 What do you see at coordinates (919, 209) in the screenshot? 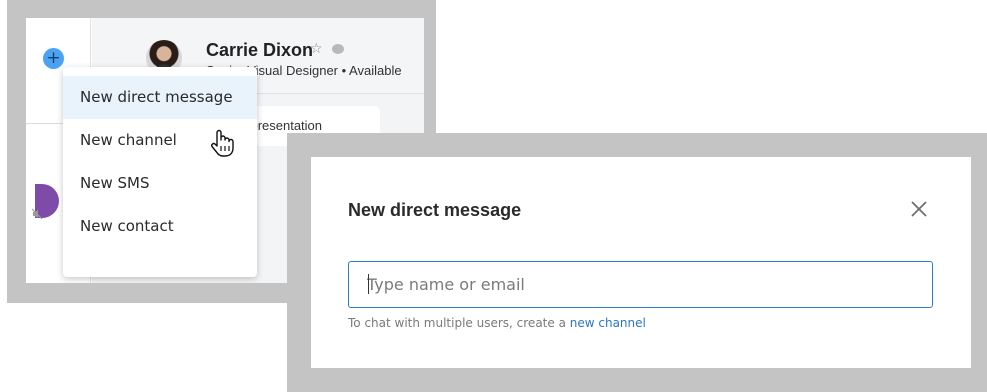
I see `close-icon` at bounding box center [919, 209].